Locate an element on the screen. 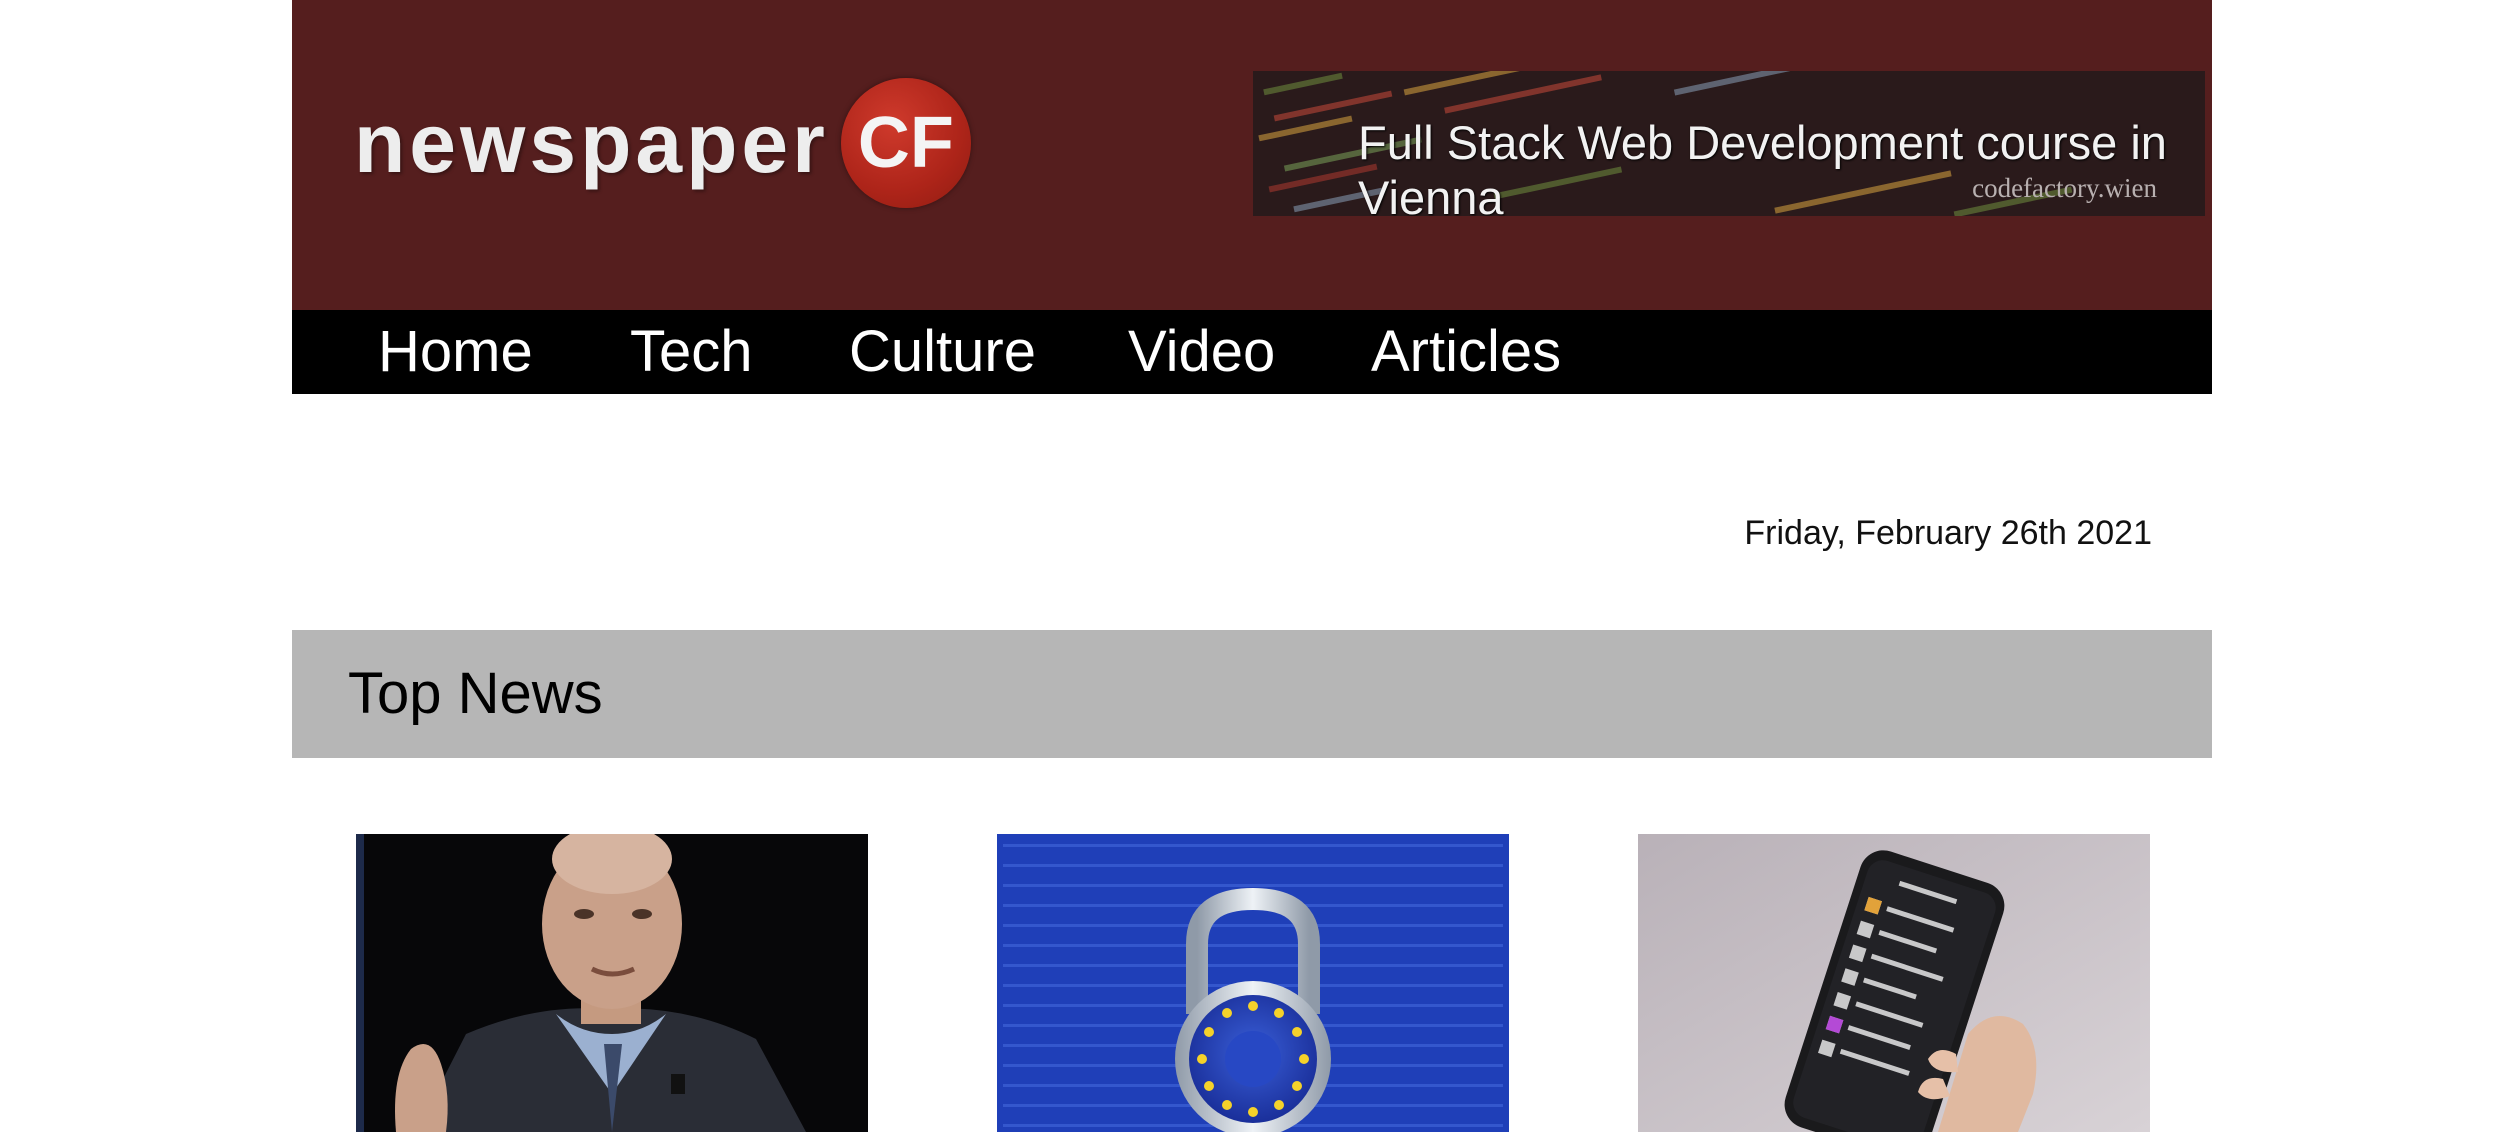 This screenshot has height=1132, width=2502. hand-holding-phone-image is located at coordinates (1894, 983).